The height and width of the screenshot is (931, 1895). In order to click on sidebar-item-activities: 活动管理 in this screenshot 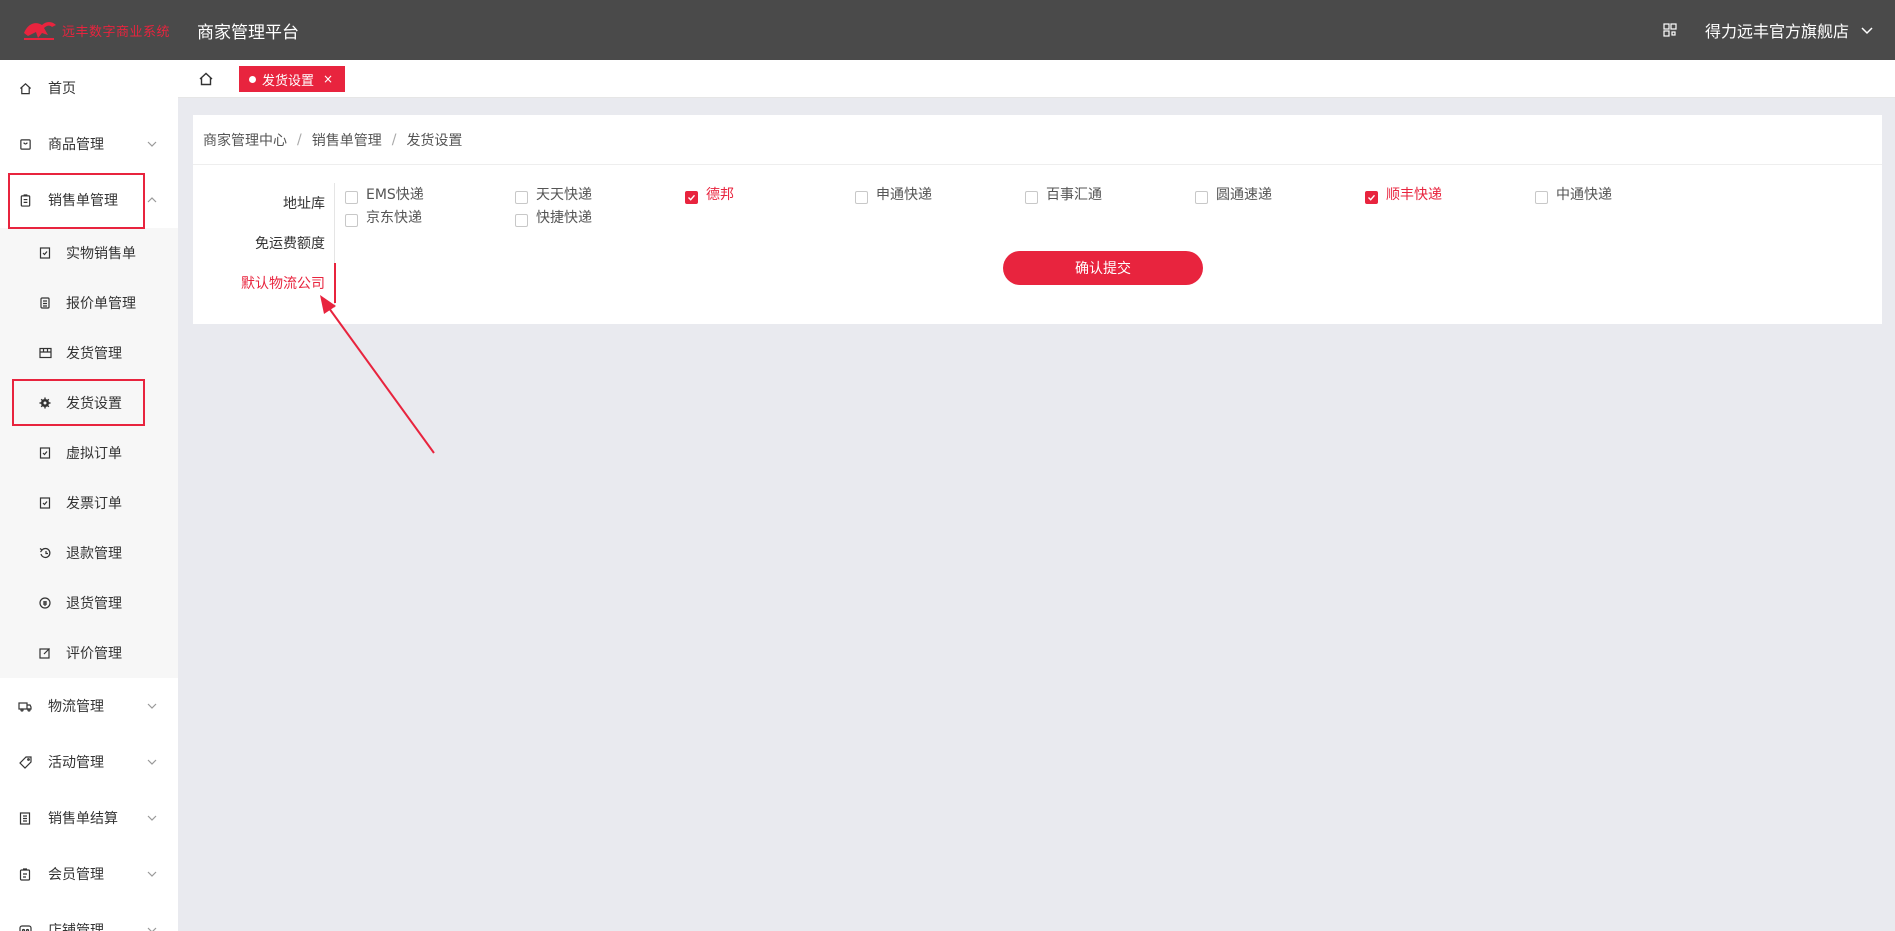, I will do `click(89, 762)`.